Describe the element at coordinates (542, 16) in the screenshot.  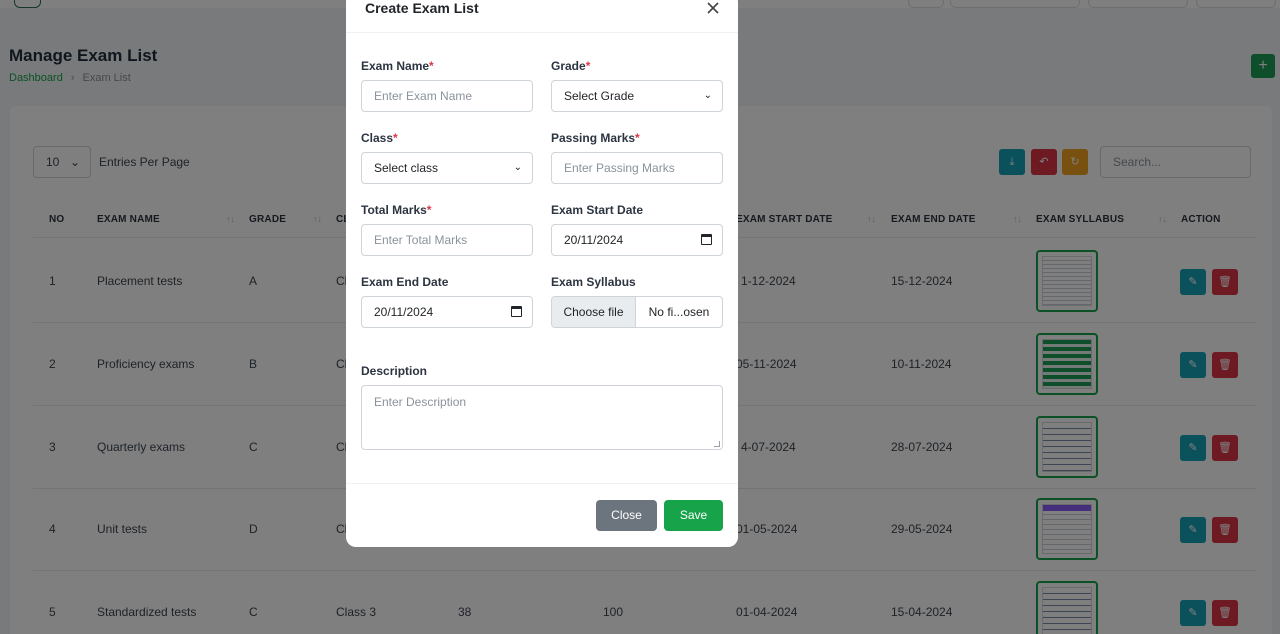
I see `modal-header: Create Exam List` at that location.